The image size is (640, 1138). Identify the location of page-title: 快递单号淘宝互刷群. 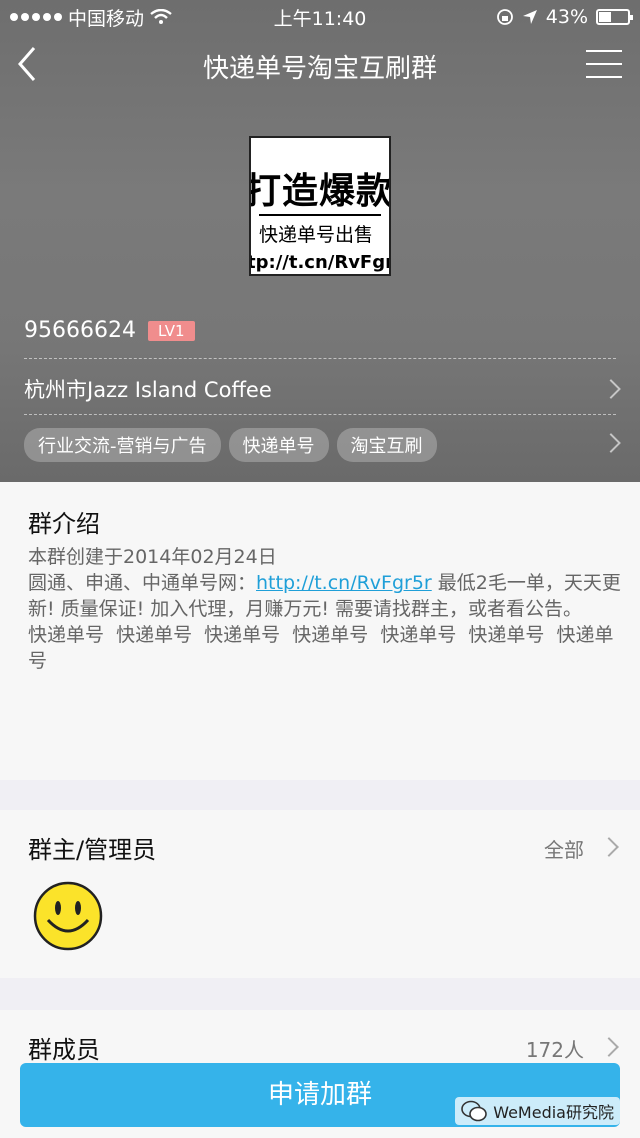
(319, 69).